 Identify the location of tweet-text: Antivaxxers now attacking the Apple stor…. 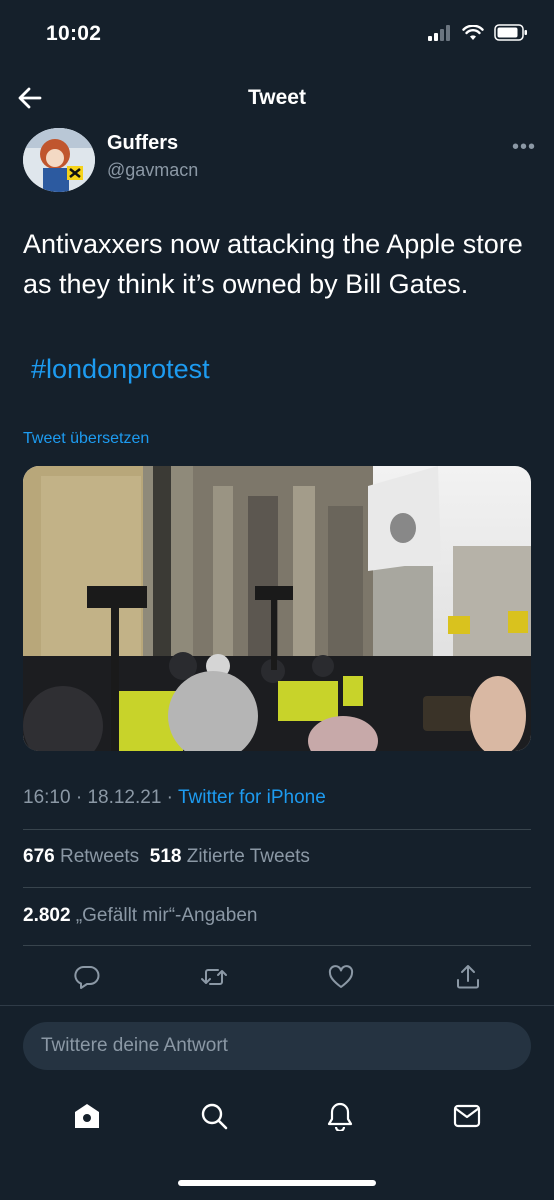
(273, 264).